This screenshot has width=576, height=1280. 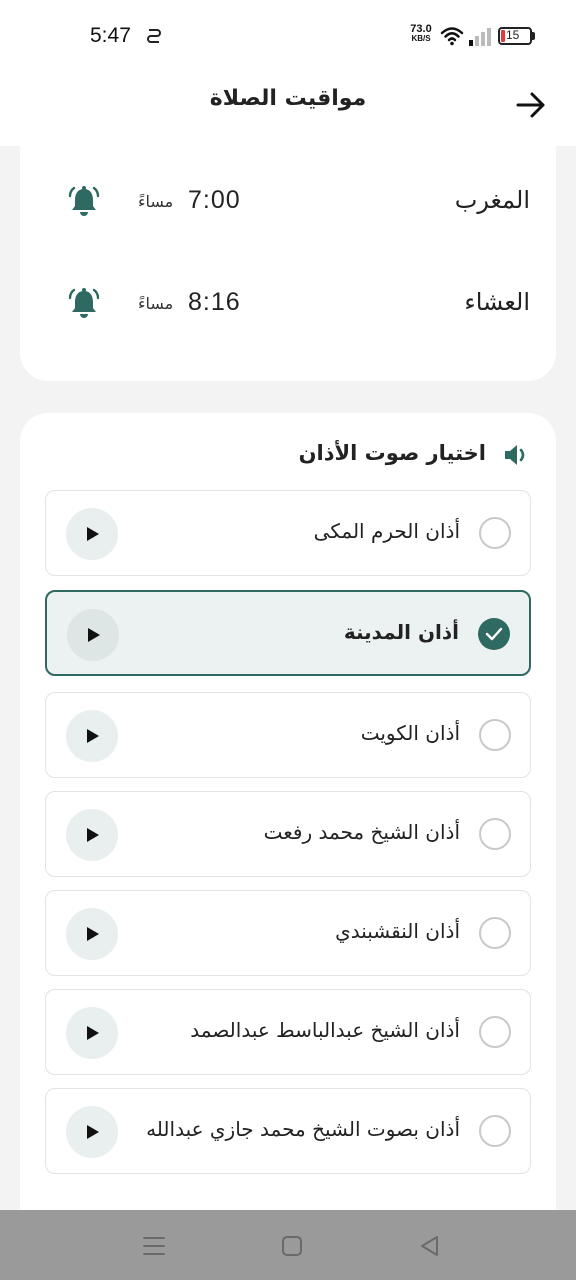 What do you see at coordinates (325, 1030) in the screenshot?
I see `adhan-option-label: أذان الشيخ عبدالباسط عبدالصمد` at bounding box center [325, 1030].